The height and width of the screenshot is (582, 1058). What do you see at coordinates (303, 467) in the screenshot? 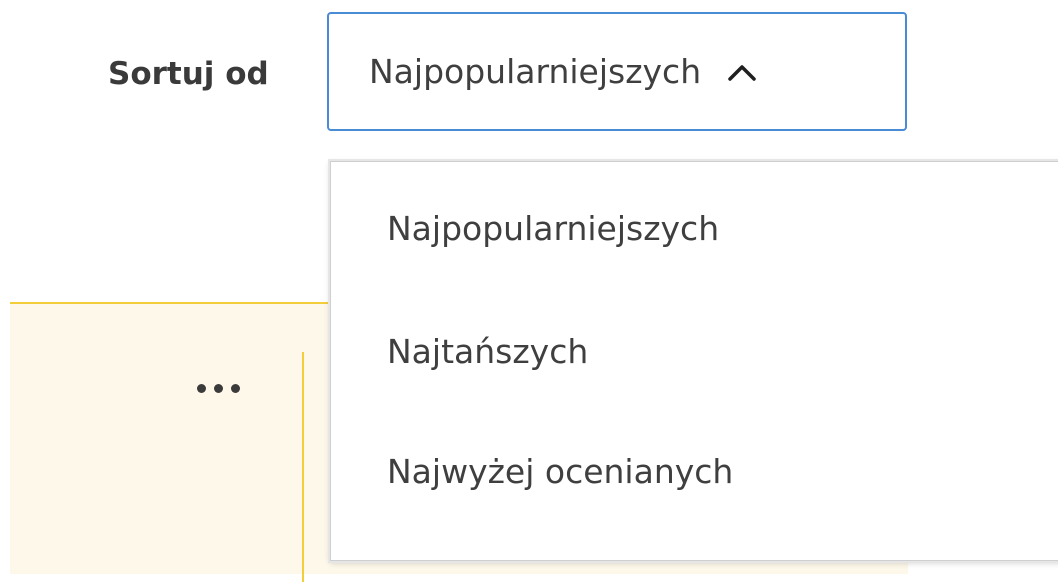
I see `card-divider` at bounding box center [303, 467].